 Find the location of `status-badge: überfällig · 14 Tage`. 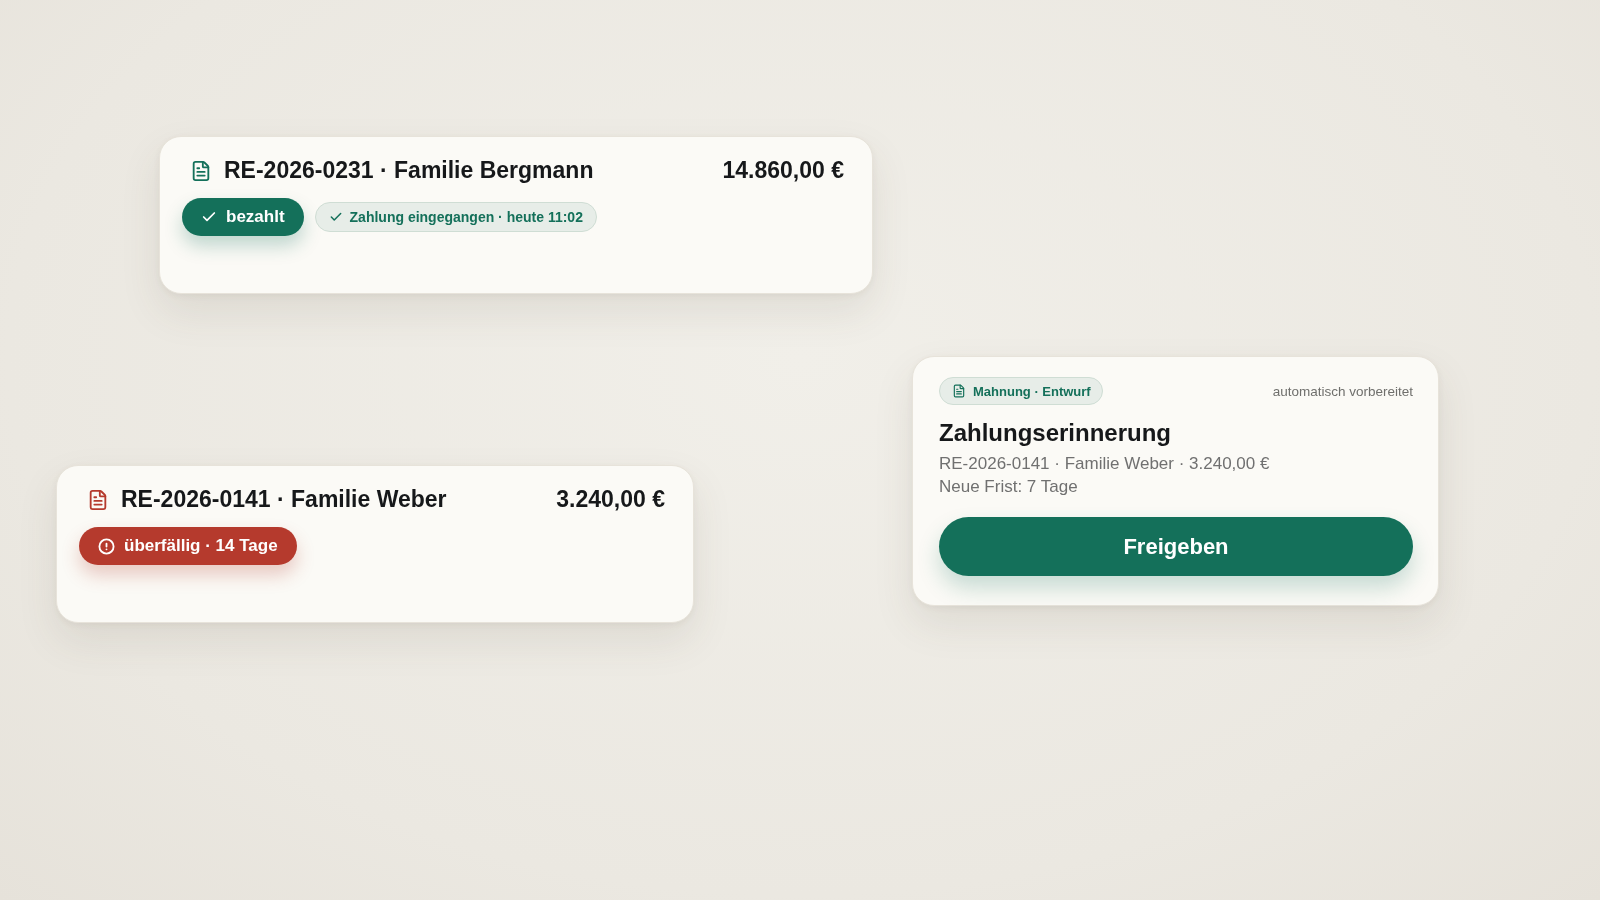

status-badge: überfällig · 14 Tage is located at coordinates (188, 546).